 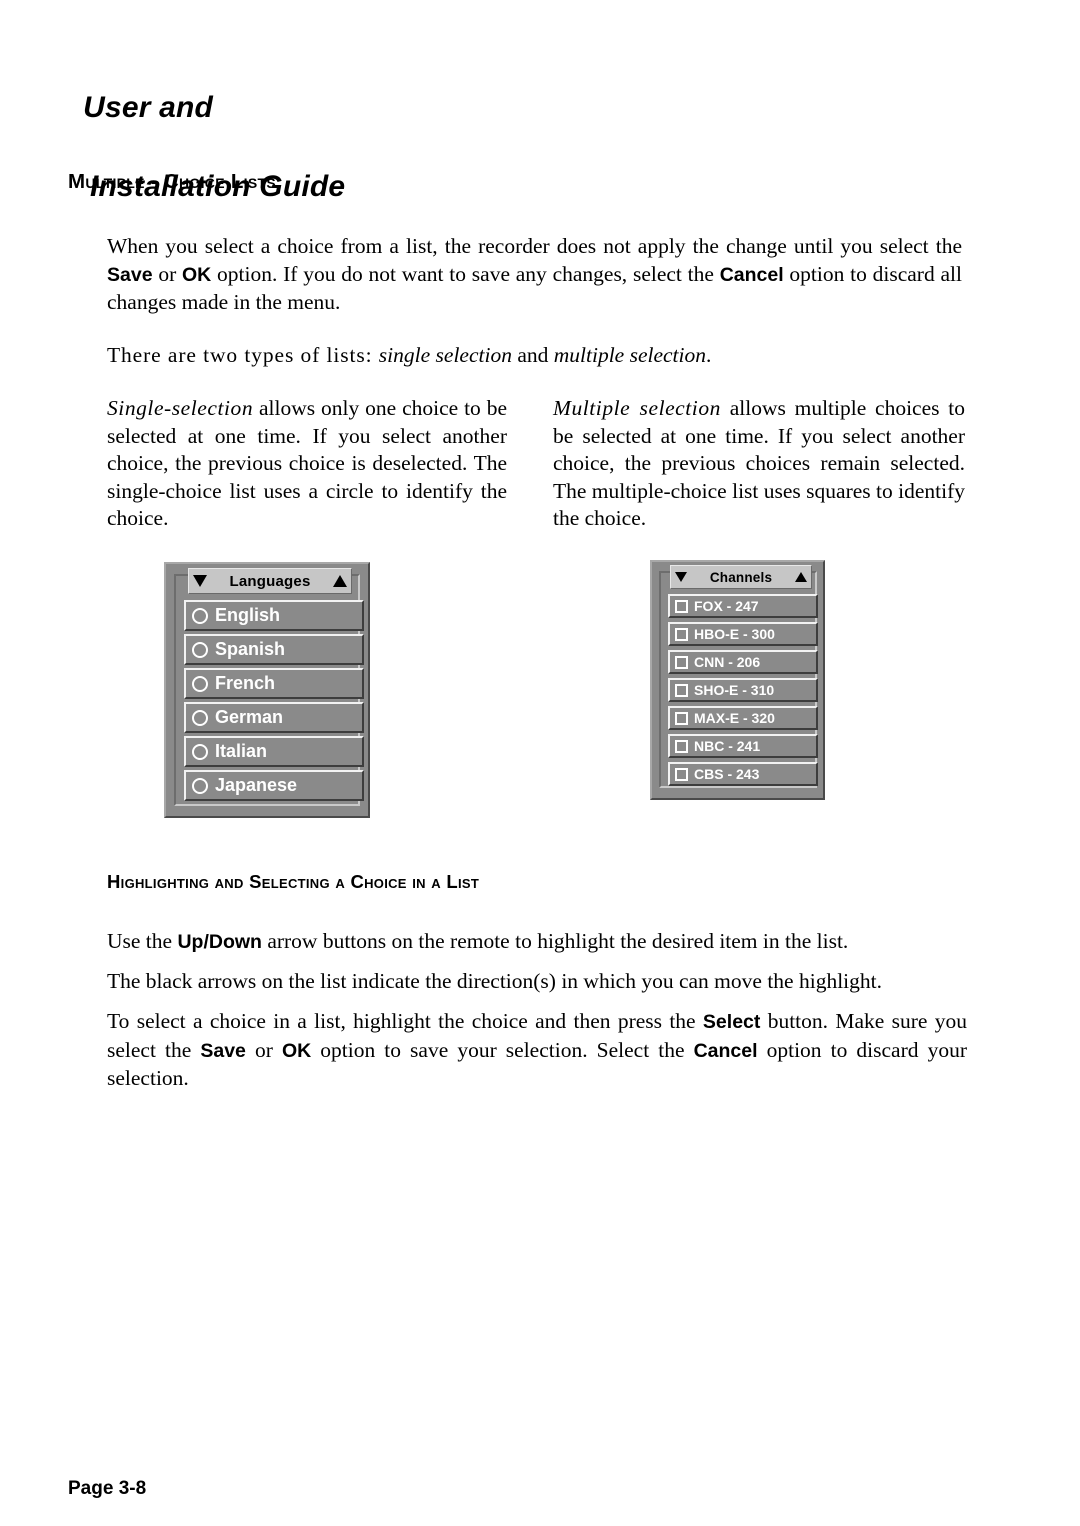 I want to click on list-item: SHO-E - 310, so click(x=743, y=690).